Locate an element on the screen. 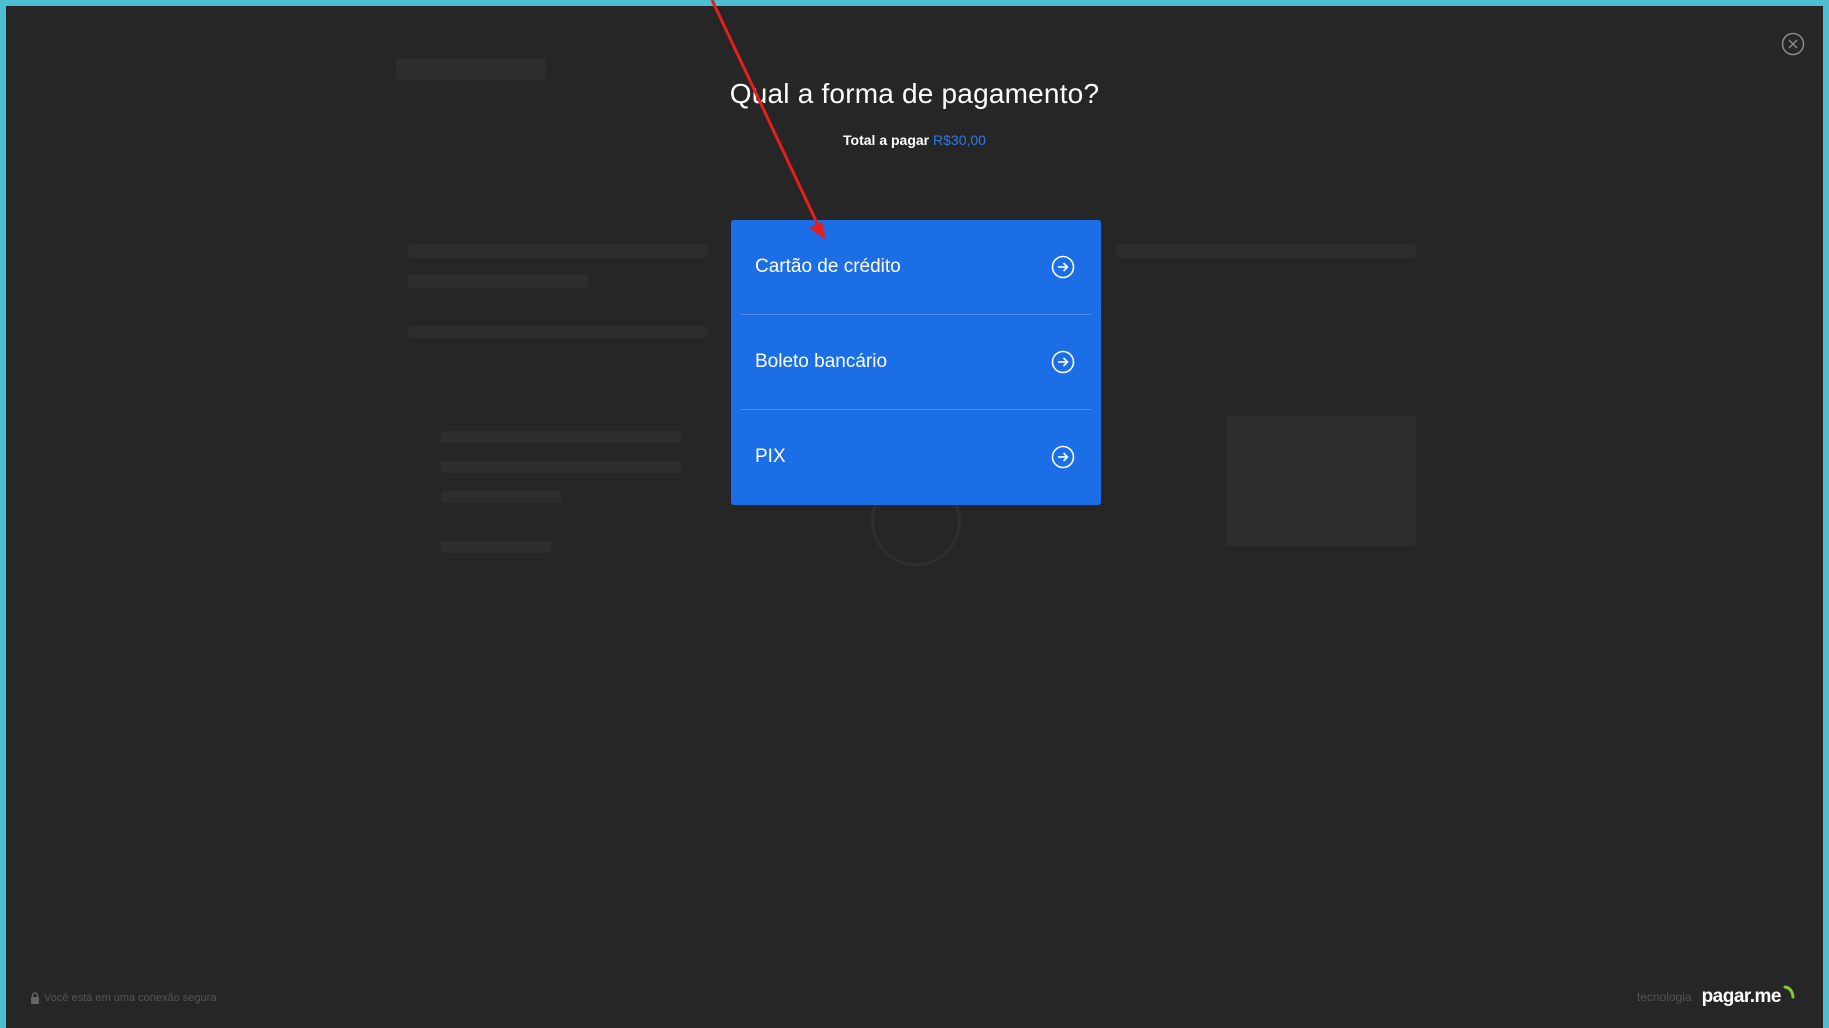  total-amount: R$30,00 is located at coordinates (959, 140).